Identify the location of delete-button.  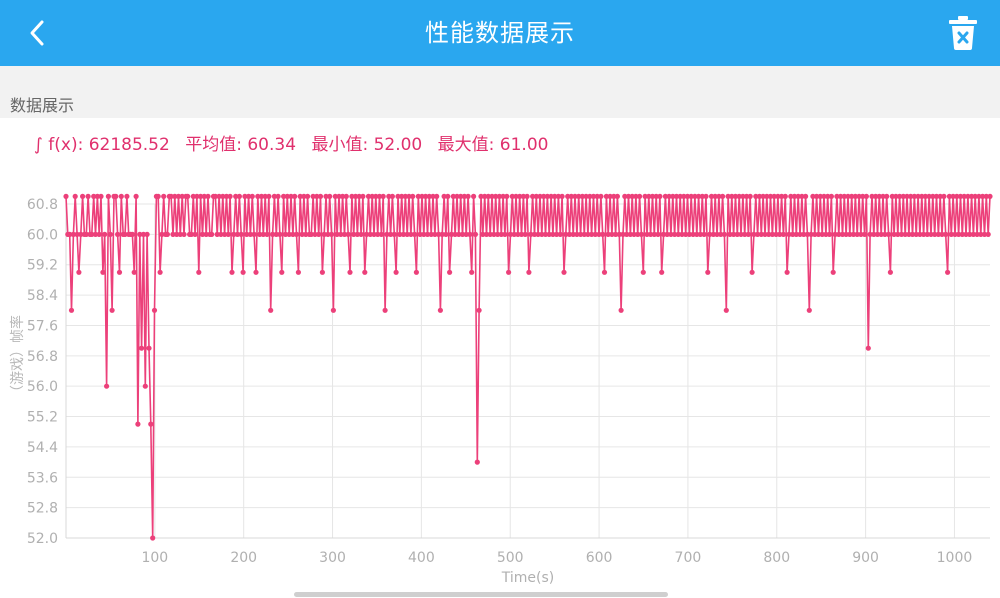
(963, 33).